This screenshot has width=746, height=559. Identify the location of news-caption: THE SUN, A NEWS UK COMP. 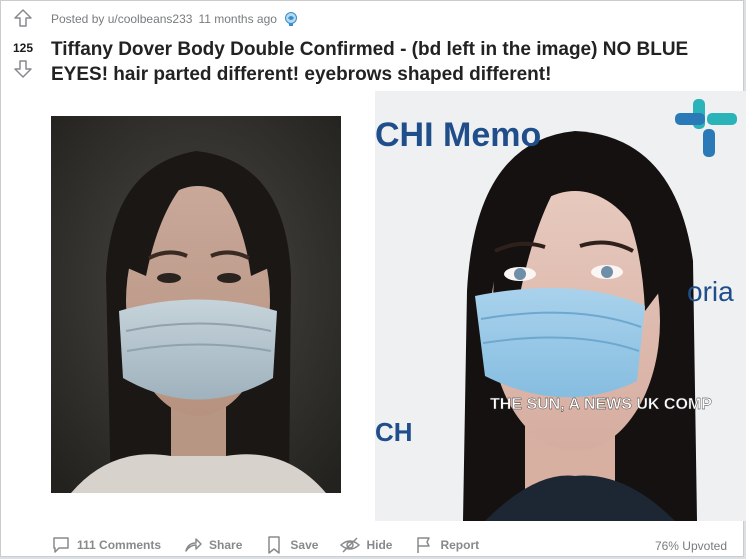
(601, 404).